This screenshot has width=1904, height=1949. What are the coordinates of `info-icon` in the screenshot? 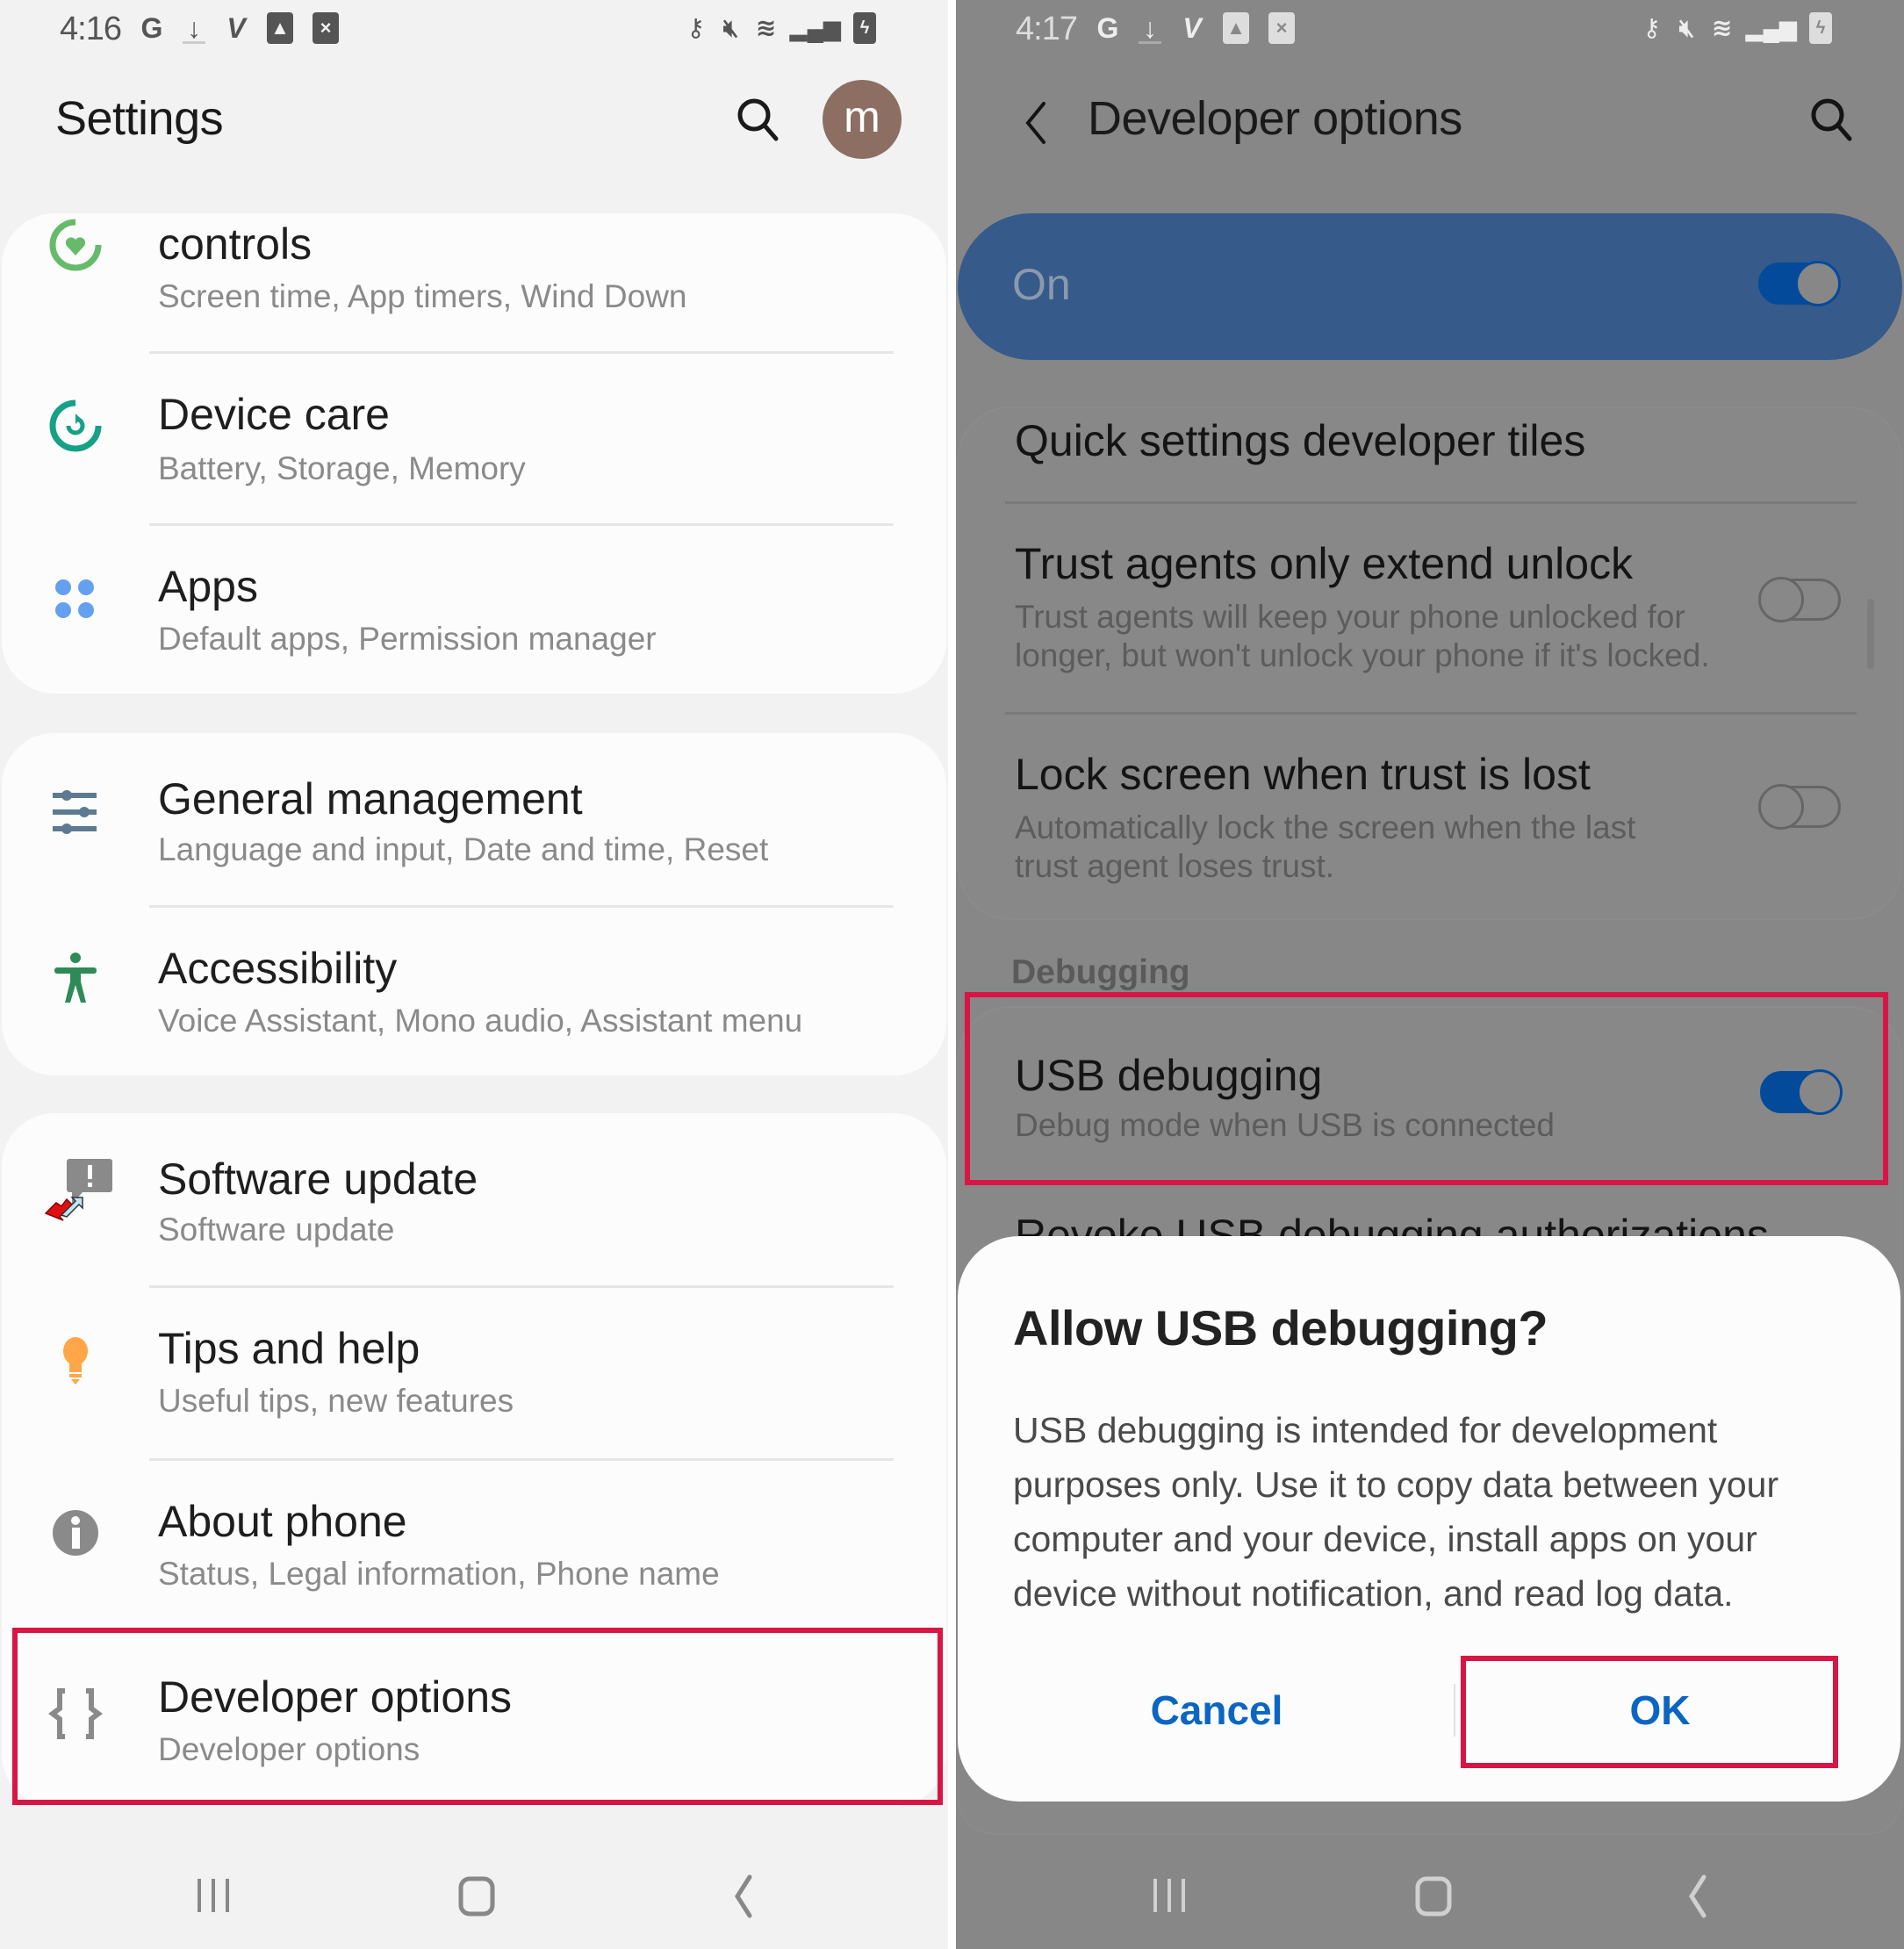 It's located at (75, 1533).